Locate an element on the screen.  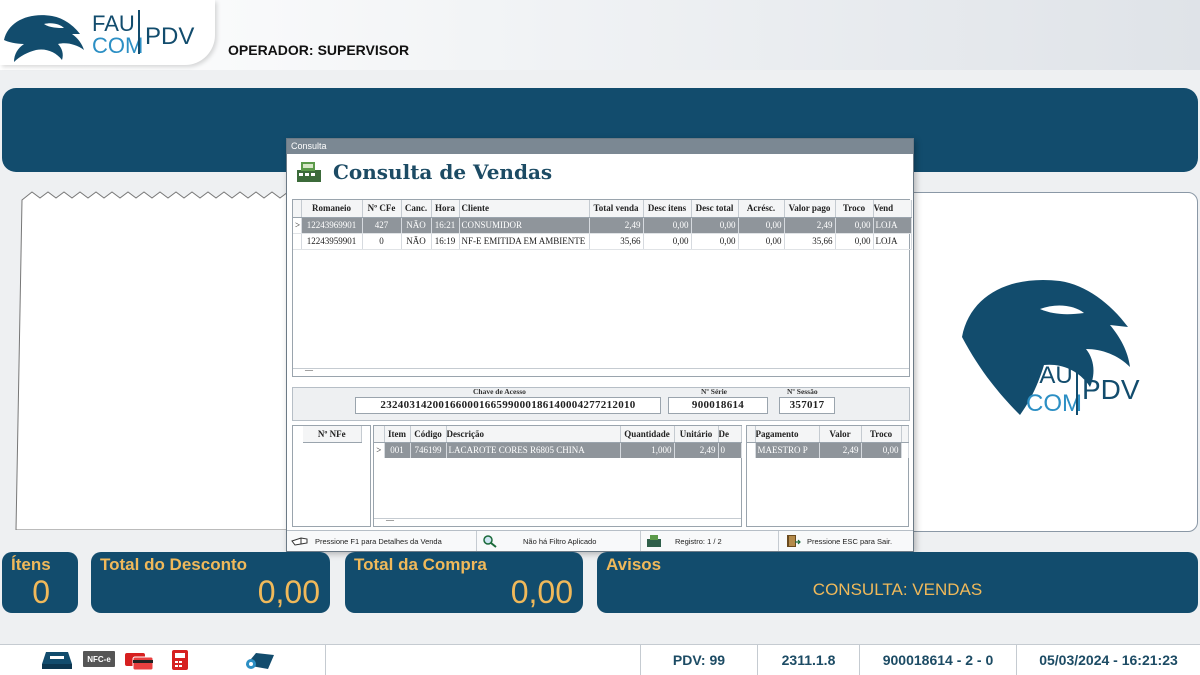
column-header: Unitário is located at coordinates (696, 434).